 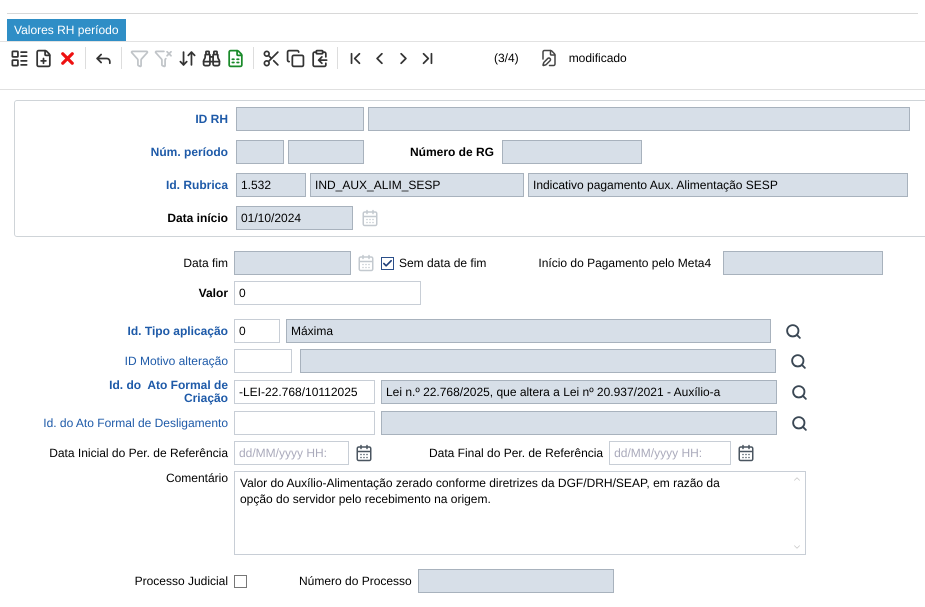 I want to click on text-field: Máxima, so click(x=528, y=331).